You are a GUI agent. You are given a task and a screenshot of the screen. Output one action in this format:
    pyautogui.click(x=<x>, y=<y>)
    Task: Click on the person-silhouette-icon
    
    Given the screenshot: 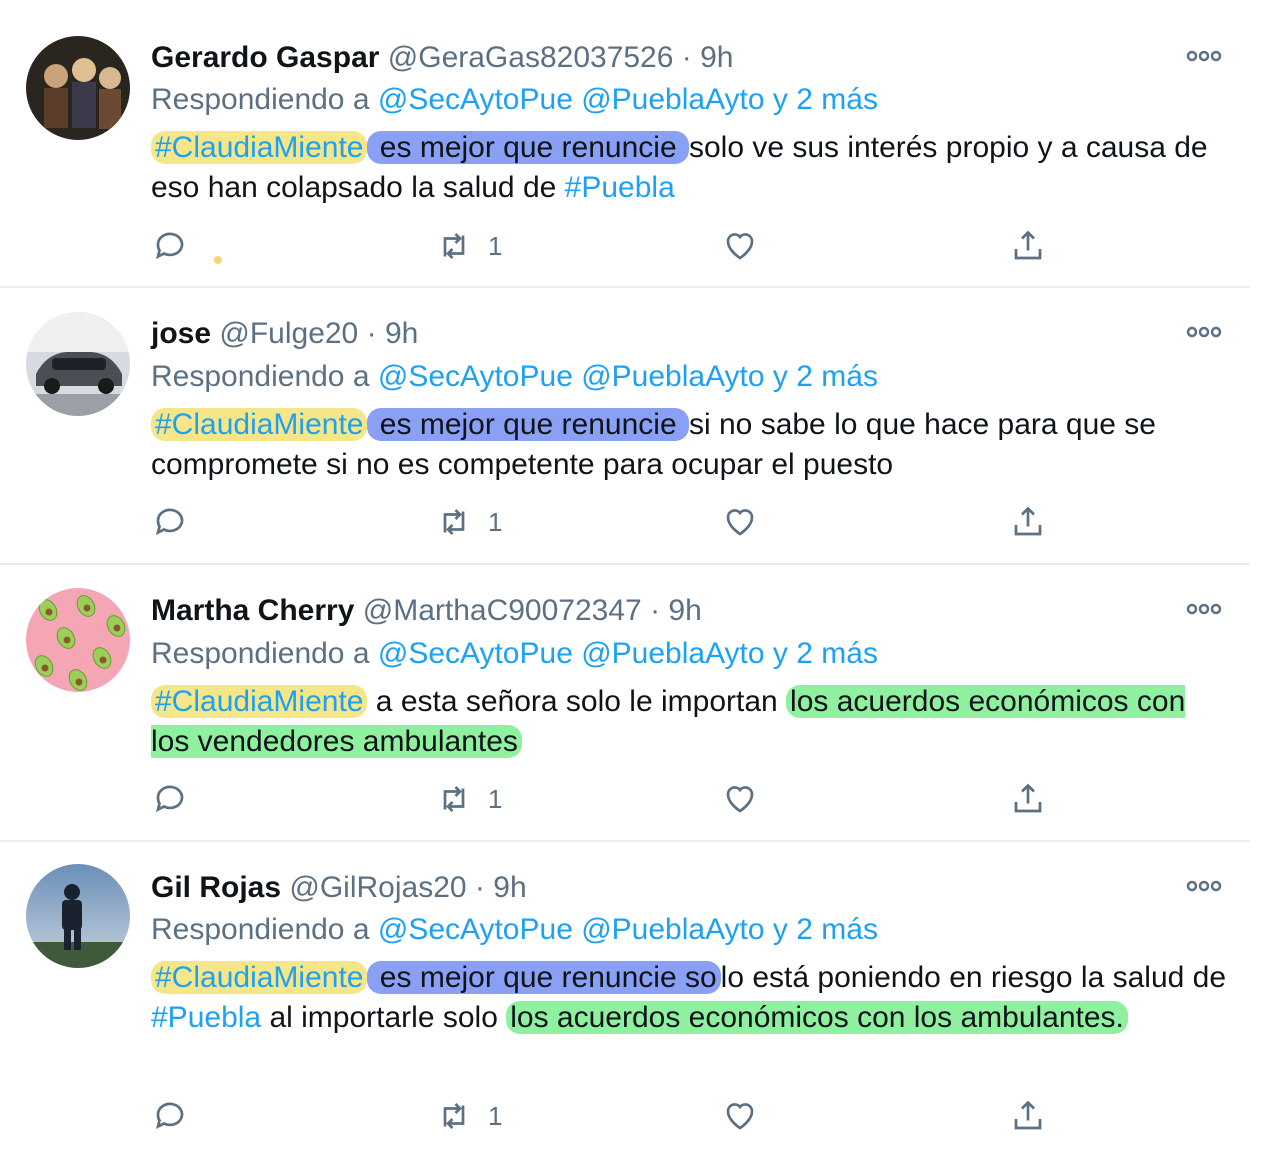 What is the action you would take?
    pyautogui.click(x=78, y=916)
    